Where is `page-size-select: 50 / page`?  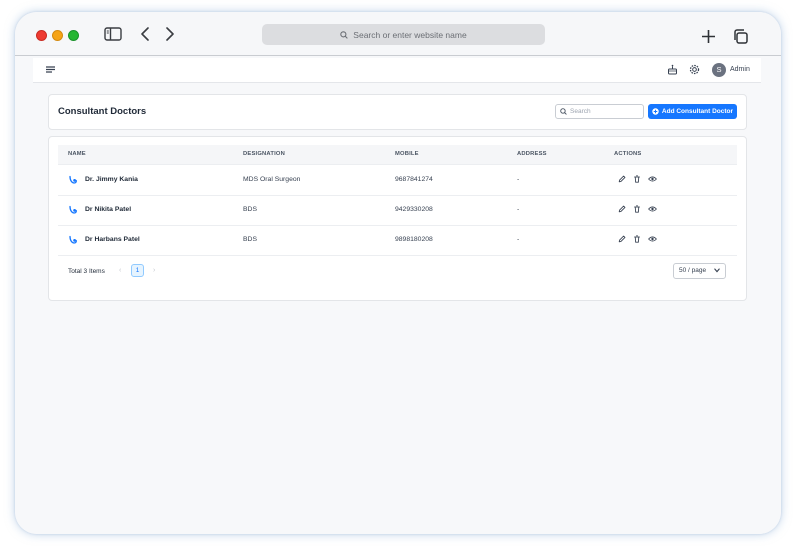 page-size-select: 50 / page is located at coordinates (699, 271).